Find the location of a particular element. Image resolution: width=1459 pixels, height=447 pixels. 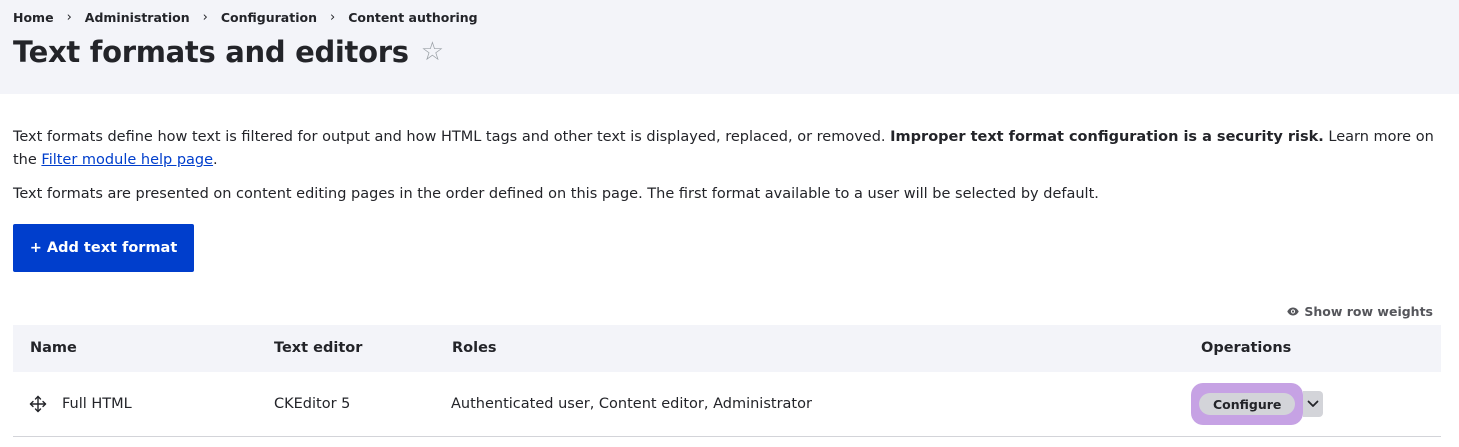

breadcrumb-home: Home is located at coordinates (33, 17).